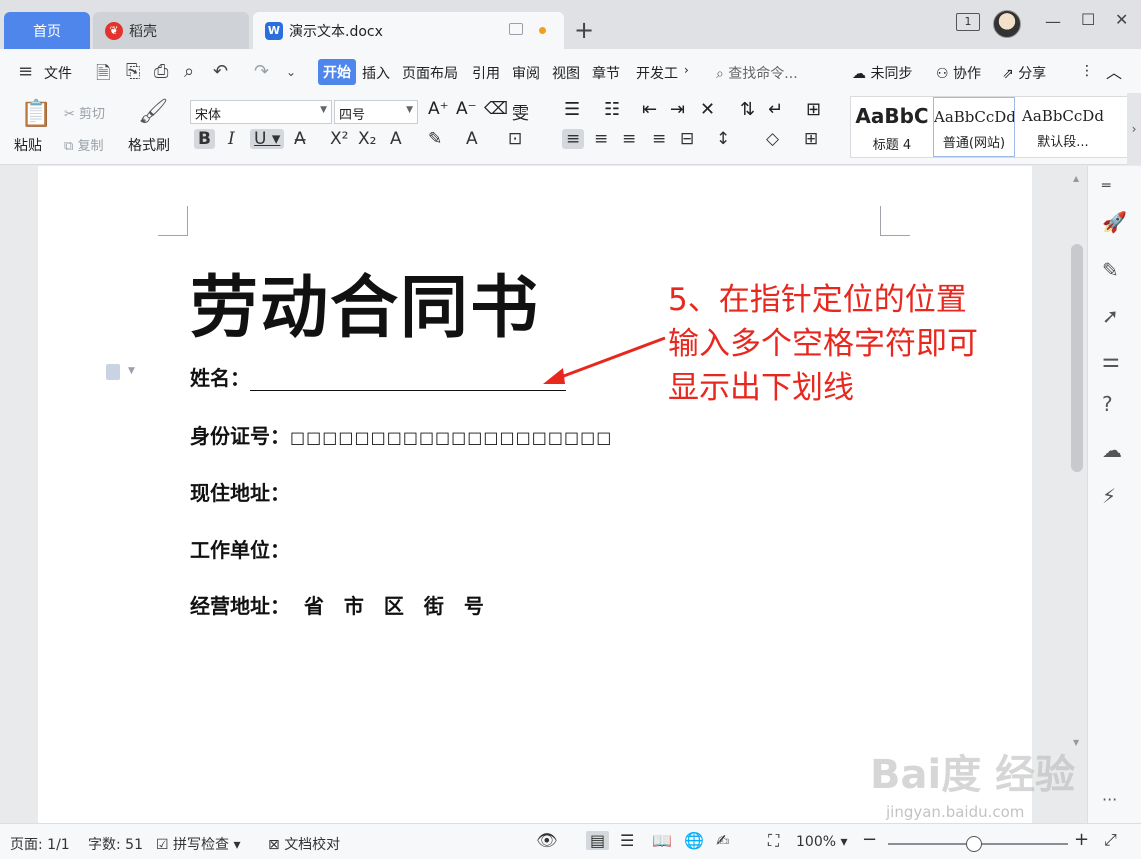 This screenshot has width=1141, height=859. I want to click on line-spacing-icon: ↕, so click(723, 139).